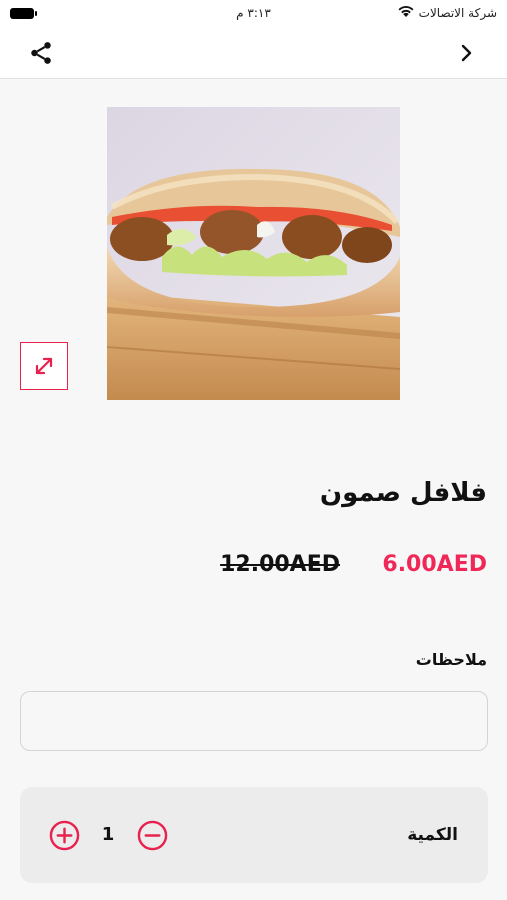 Image resolution: width=507 pixels, height=900 pixels. What do you see at coordinates (451, 659) in the screenshot?
I see `notes-label: ملاحظات` at bounding box center [451, 659].